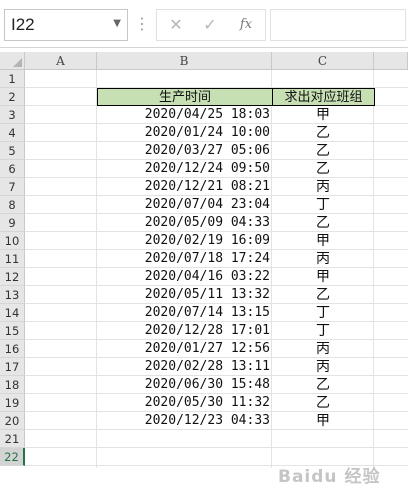 The height and width of the screenshot is (487, 408). What do you see at coordinates (12, 331) in the screenshot?
I see `row-header-15: 15` at bounding box center [12, 331].